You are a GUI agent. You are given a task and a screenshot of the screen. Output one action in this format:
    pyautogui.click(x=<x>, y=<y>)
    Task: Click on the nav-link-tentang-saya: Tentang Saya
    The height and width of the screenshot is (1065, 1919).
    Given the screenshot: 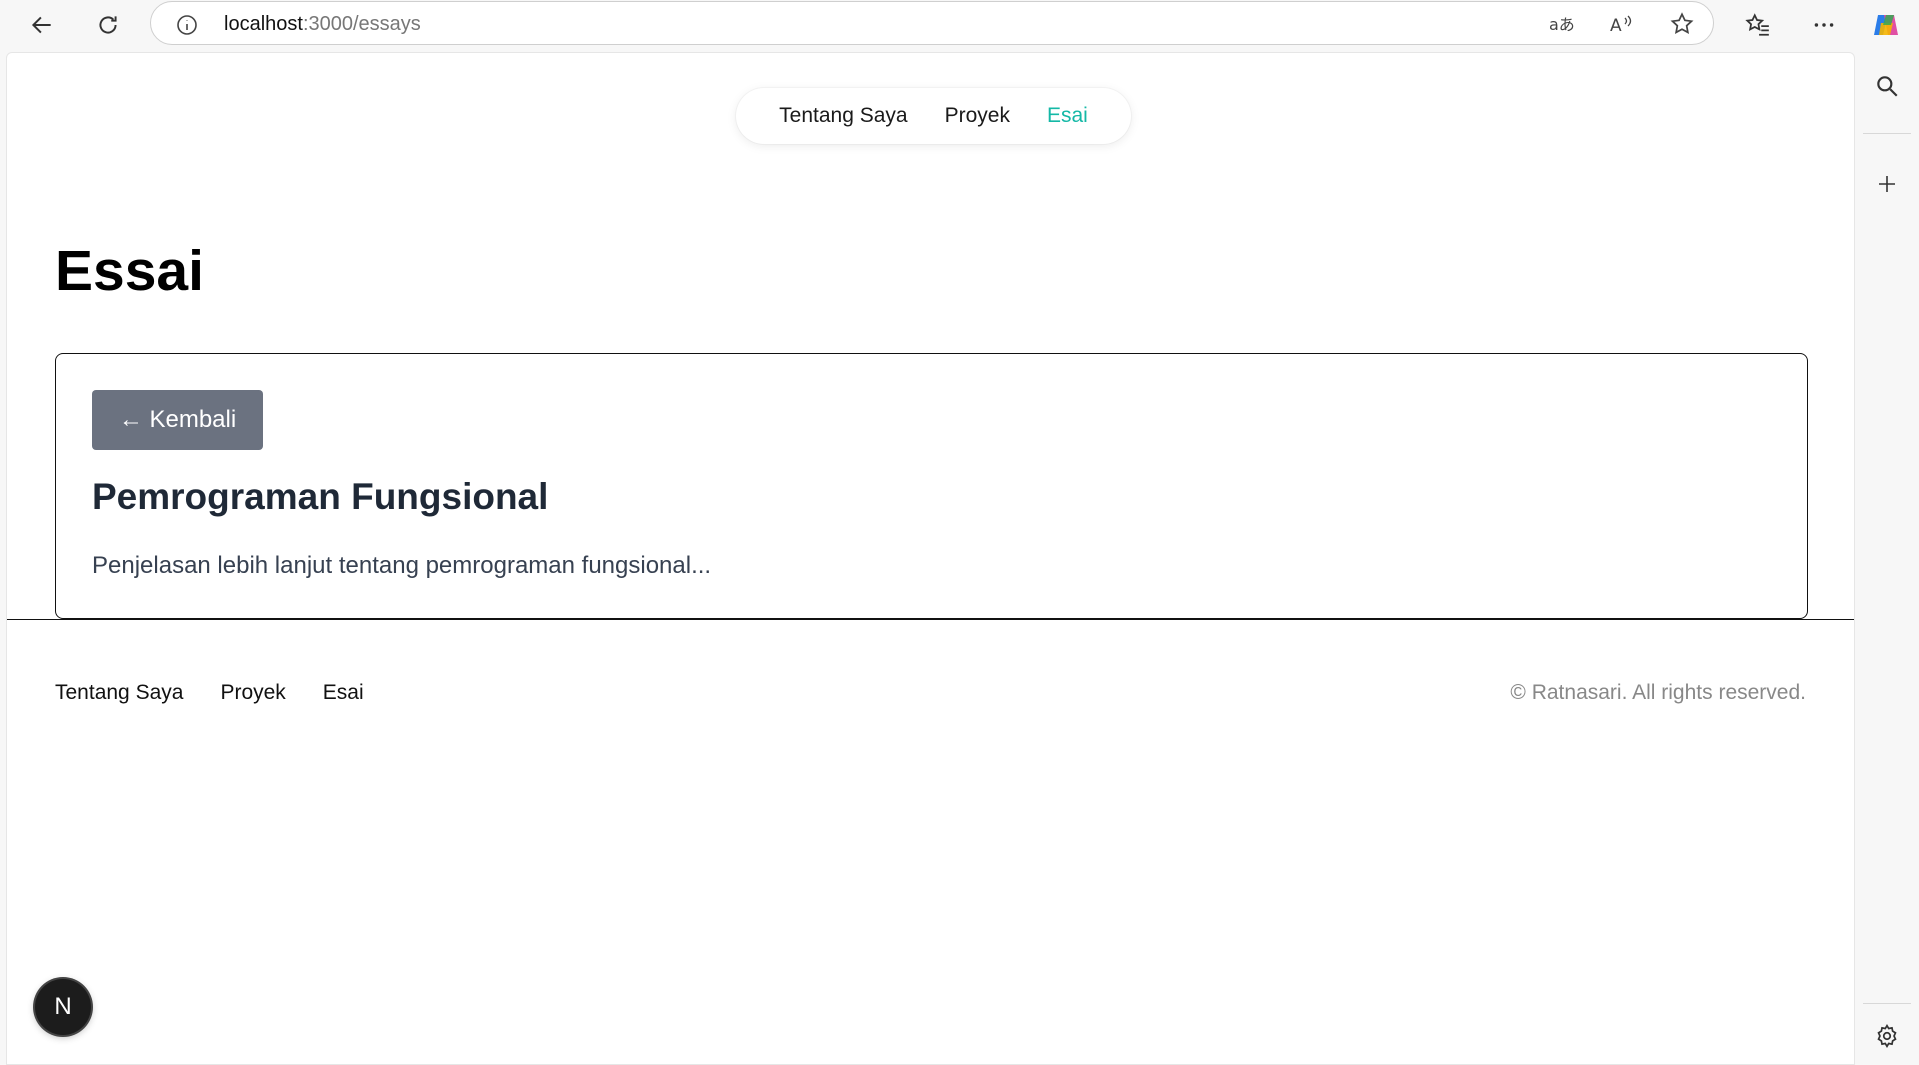 What is the action you would take?
    pyautogui.click(x=843, y=116)
    